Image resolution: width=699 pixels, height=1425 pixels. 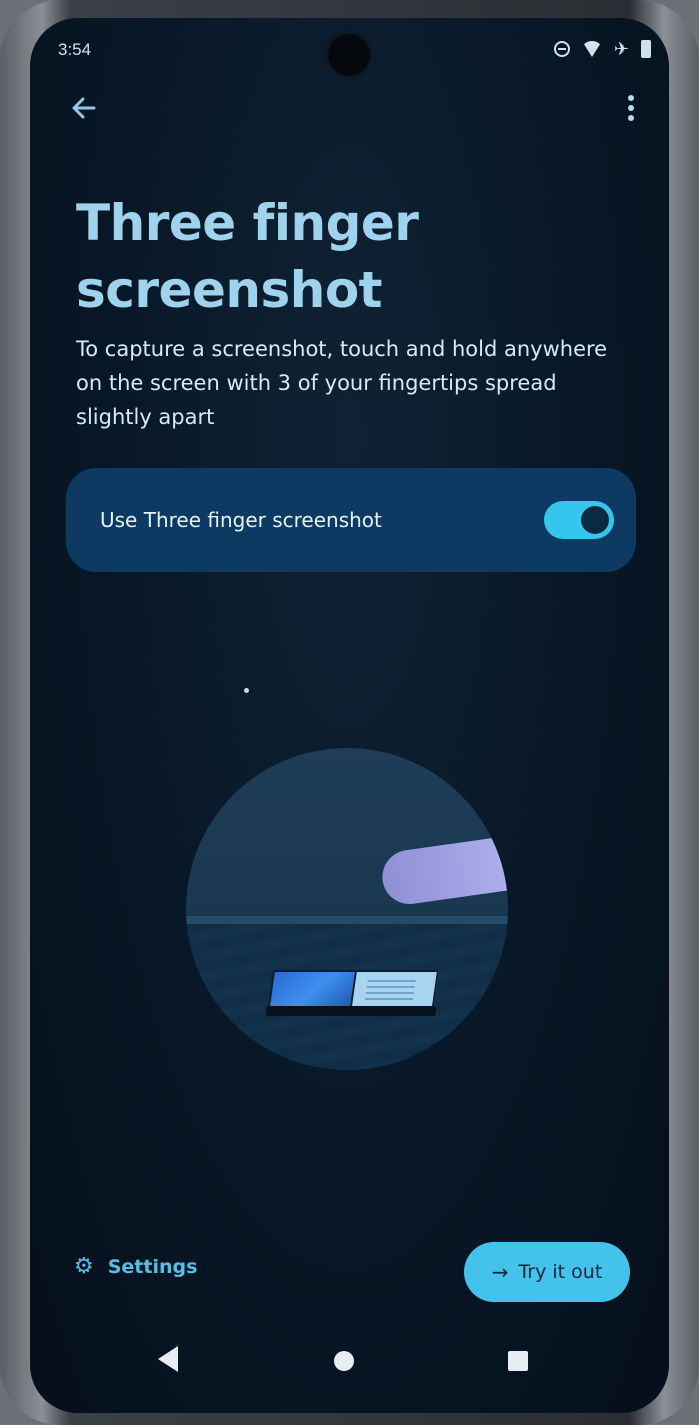 I want to click on navigation-bar, so click(x=349, y=1358).